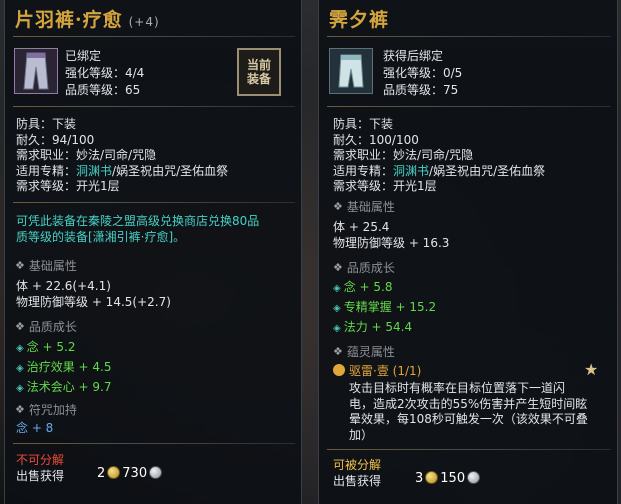  What do you see at coordinates (391, 235) in the screenshot?
I see `base-attributes: 体 + 25.4 物理防御等级 + 16.3` at bounding box center [391, 235].